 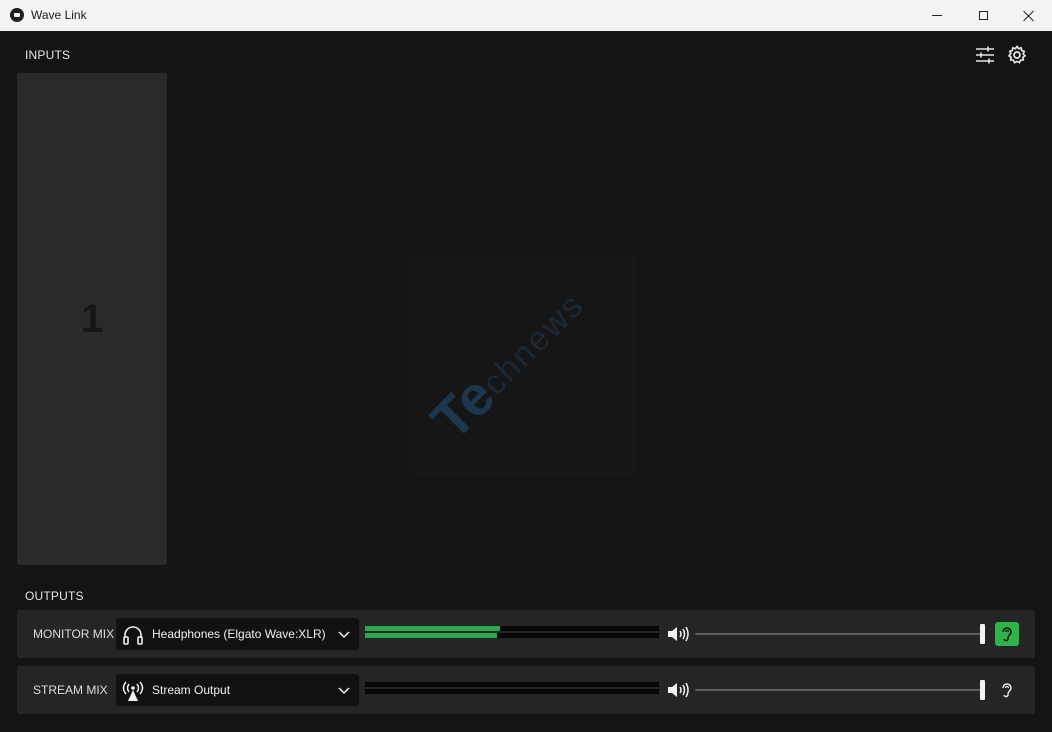 I want to click on monitor-device-name: Headphones (Elgato Wave:XLR), so click(x=239, y=634).